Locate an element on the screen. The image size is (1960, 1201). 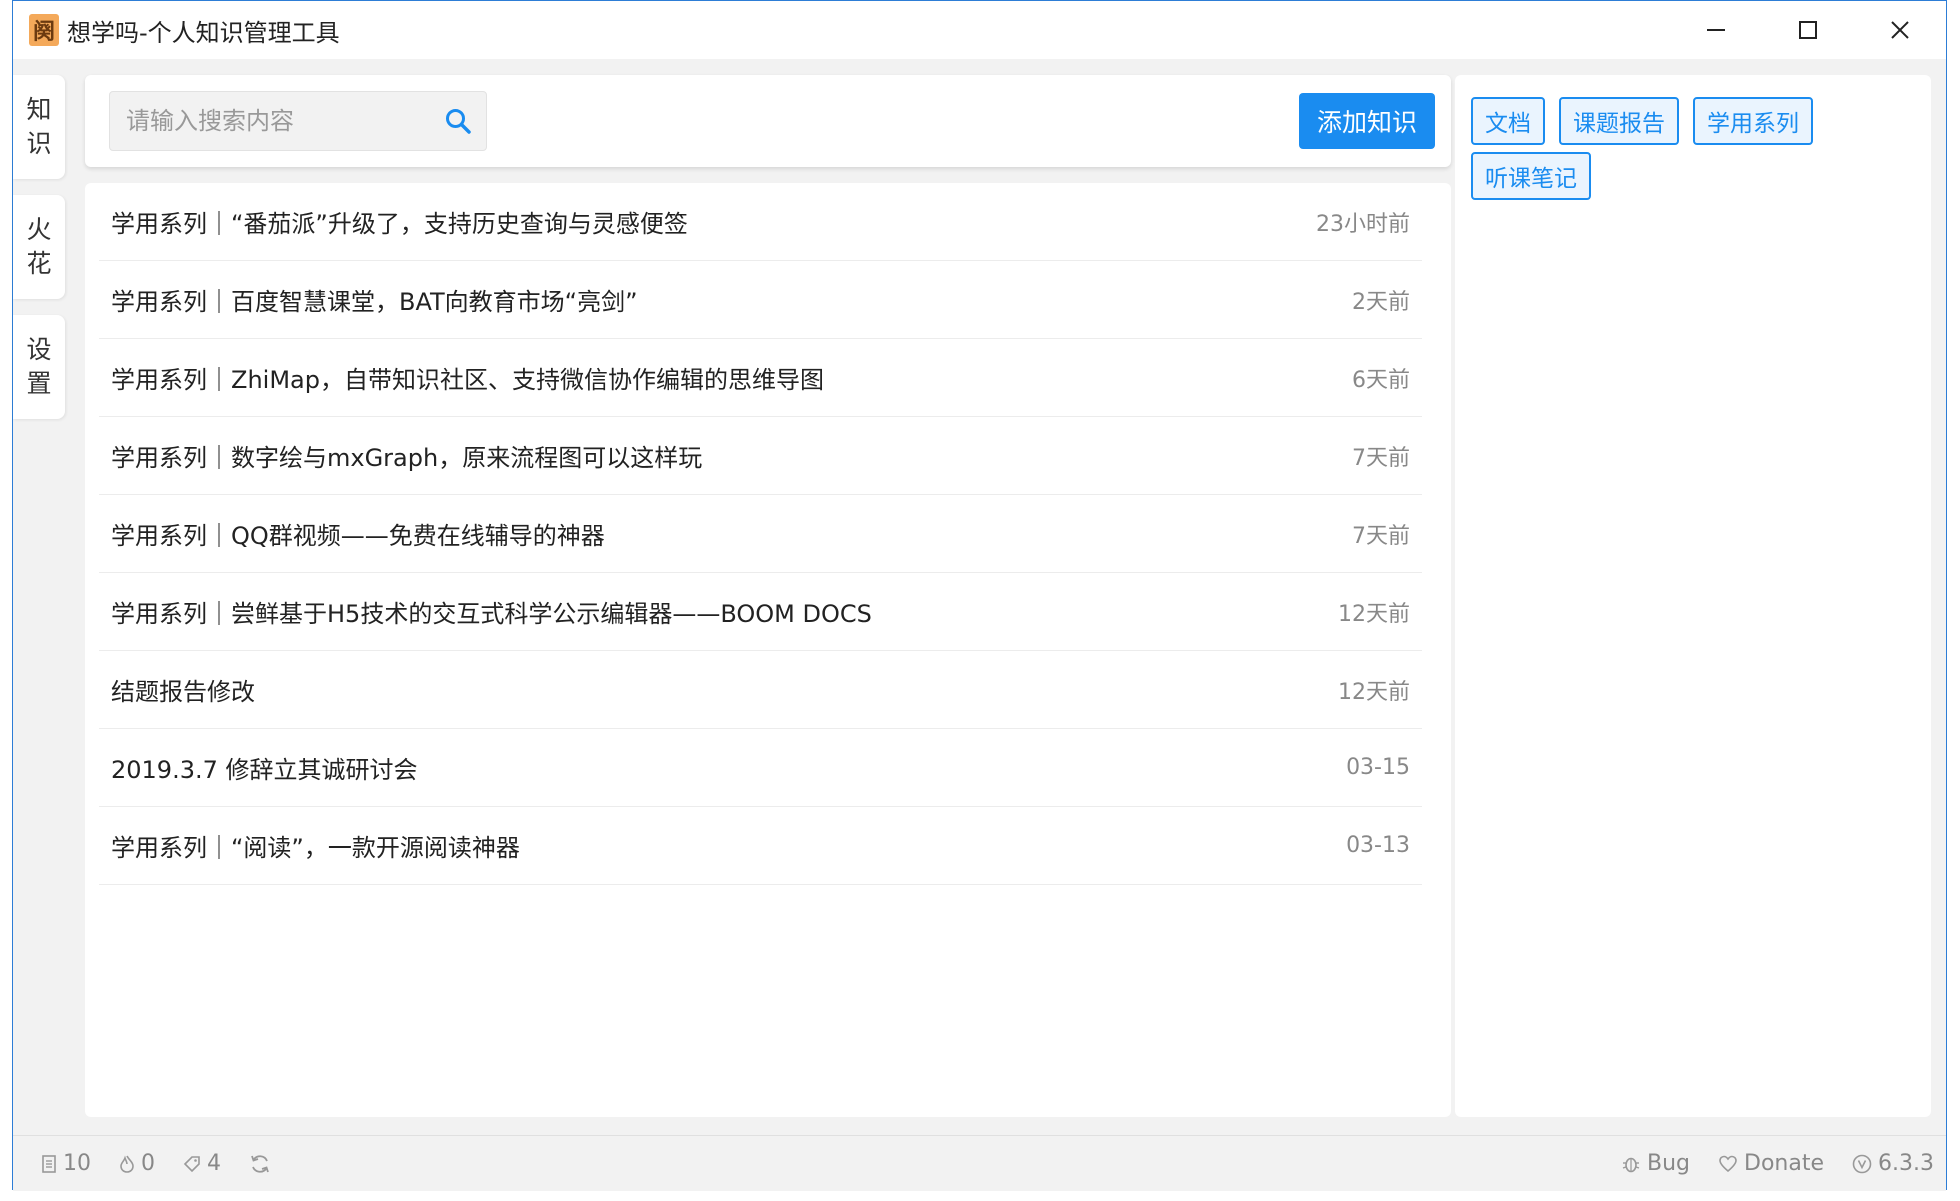
list-item: 学用系列｜“番茄派”升级了，支持历史查询与灵感便签 23小时前 is located at coordinates (760, 222).